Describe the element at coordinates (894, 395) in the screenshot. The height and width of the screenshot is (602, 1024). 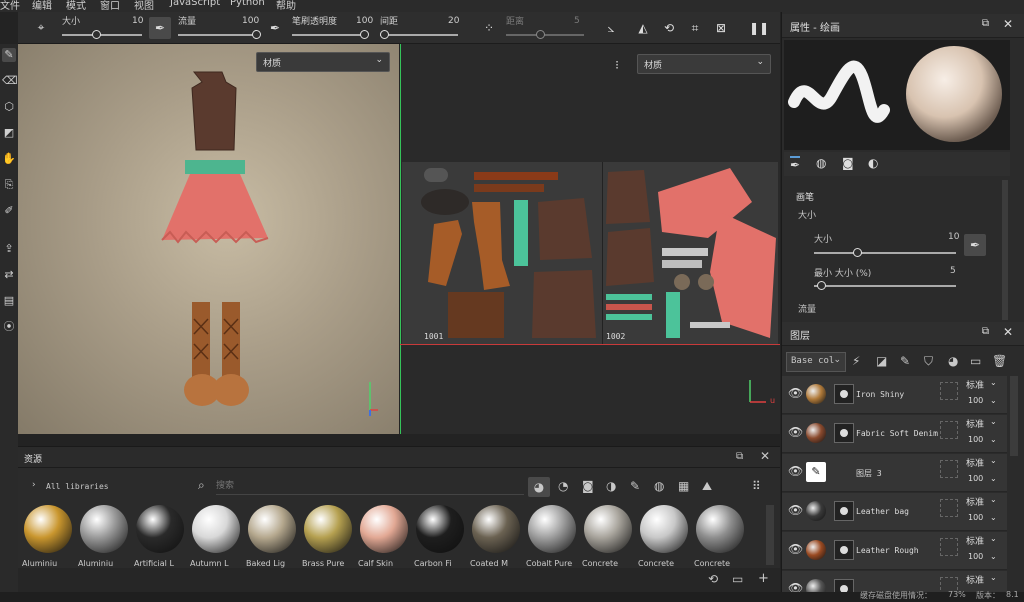
I see `layer-row: 👁 Iron Shiny 标准 100 ⌄ ⌄` at that location.